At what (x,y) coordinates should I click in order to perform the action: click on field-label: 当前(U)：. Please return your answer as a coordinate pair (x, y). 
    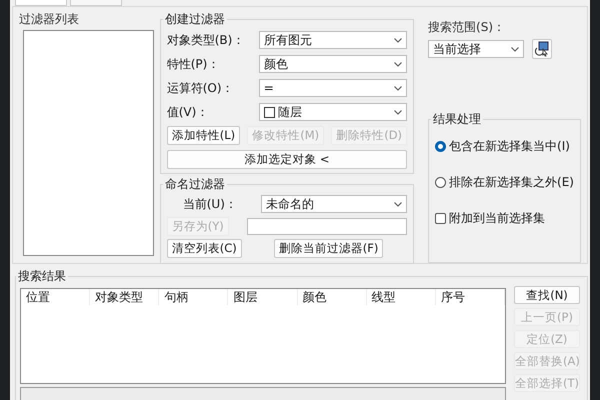
    Looking at the image, I should click on (210, 204).